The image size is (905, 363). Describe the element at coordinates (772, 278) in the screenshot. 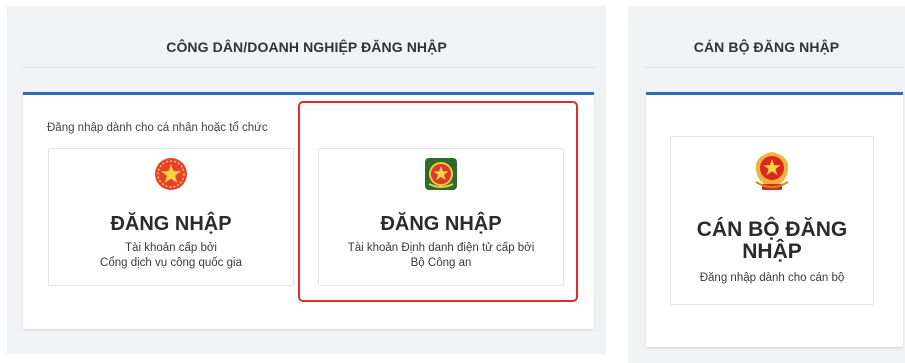

I see `card-description: Đăng nhập dành cho cán bộ` at that location.